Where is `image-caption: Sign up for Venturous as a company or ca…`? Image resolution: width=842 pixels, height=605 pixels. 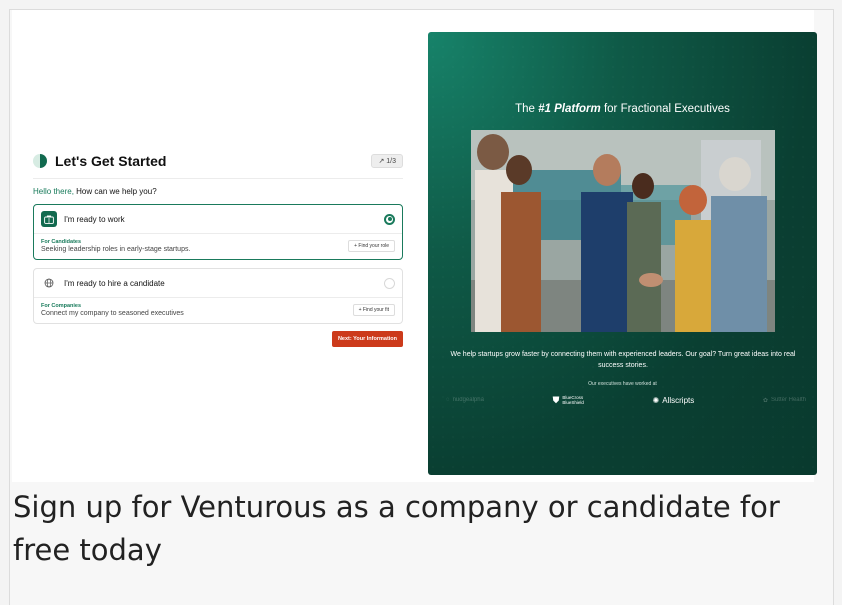 image-caption: Sign up for Venturous as a company or ca… is located at coordinates (396, 528).